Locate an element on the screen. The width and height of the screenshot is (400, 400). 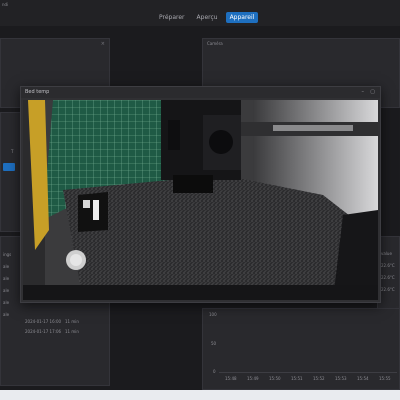
tab-preview: Aperçu is located at coordinates (207, 17).